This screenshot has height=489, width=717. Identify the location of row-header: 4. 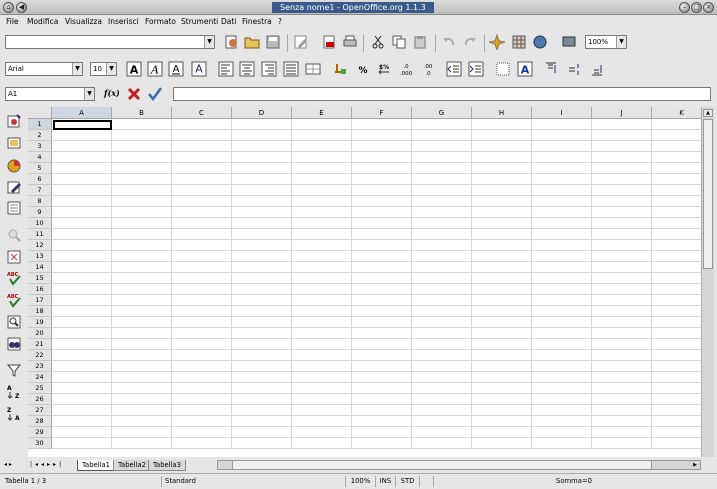
(40, 157).